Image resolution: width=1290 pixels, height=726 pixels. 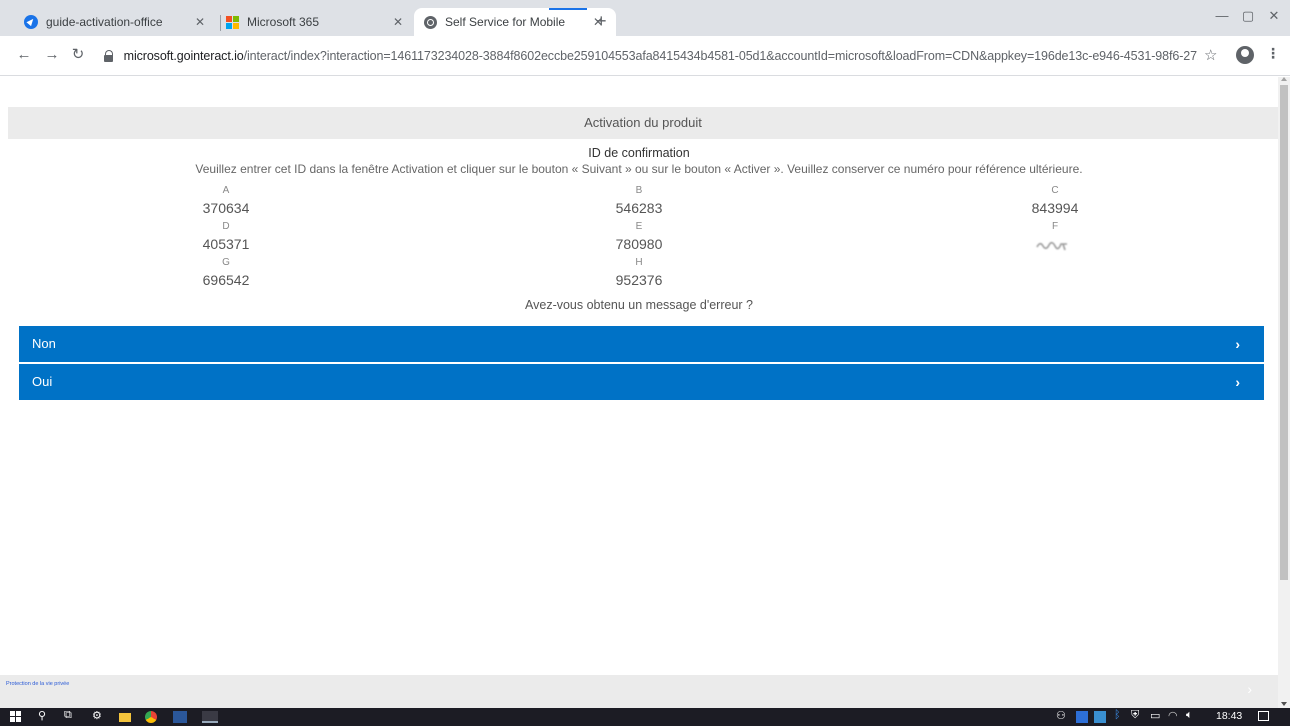 What do you see at coordinates (639, 305) in the screenshot?
I see `error-question: Avez-vous obtenu un message d'erreur ?` at bounding box center [639, 305].